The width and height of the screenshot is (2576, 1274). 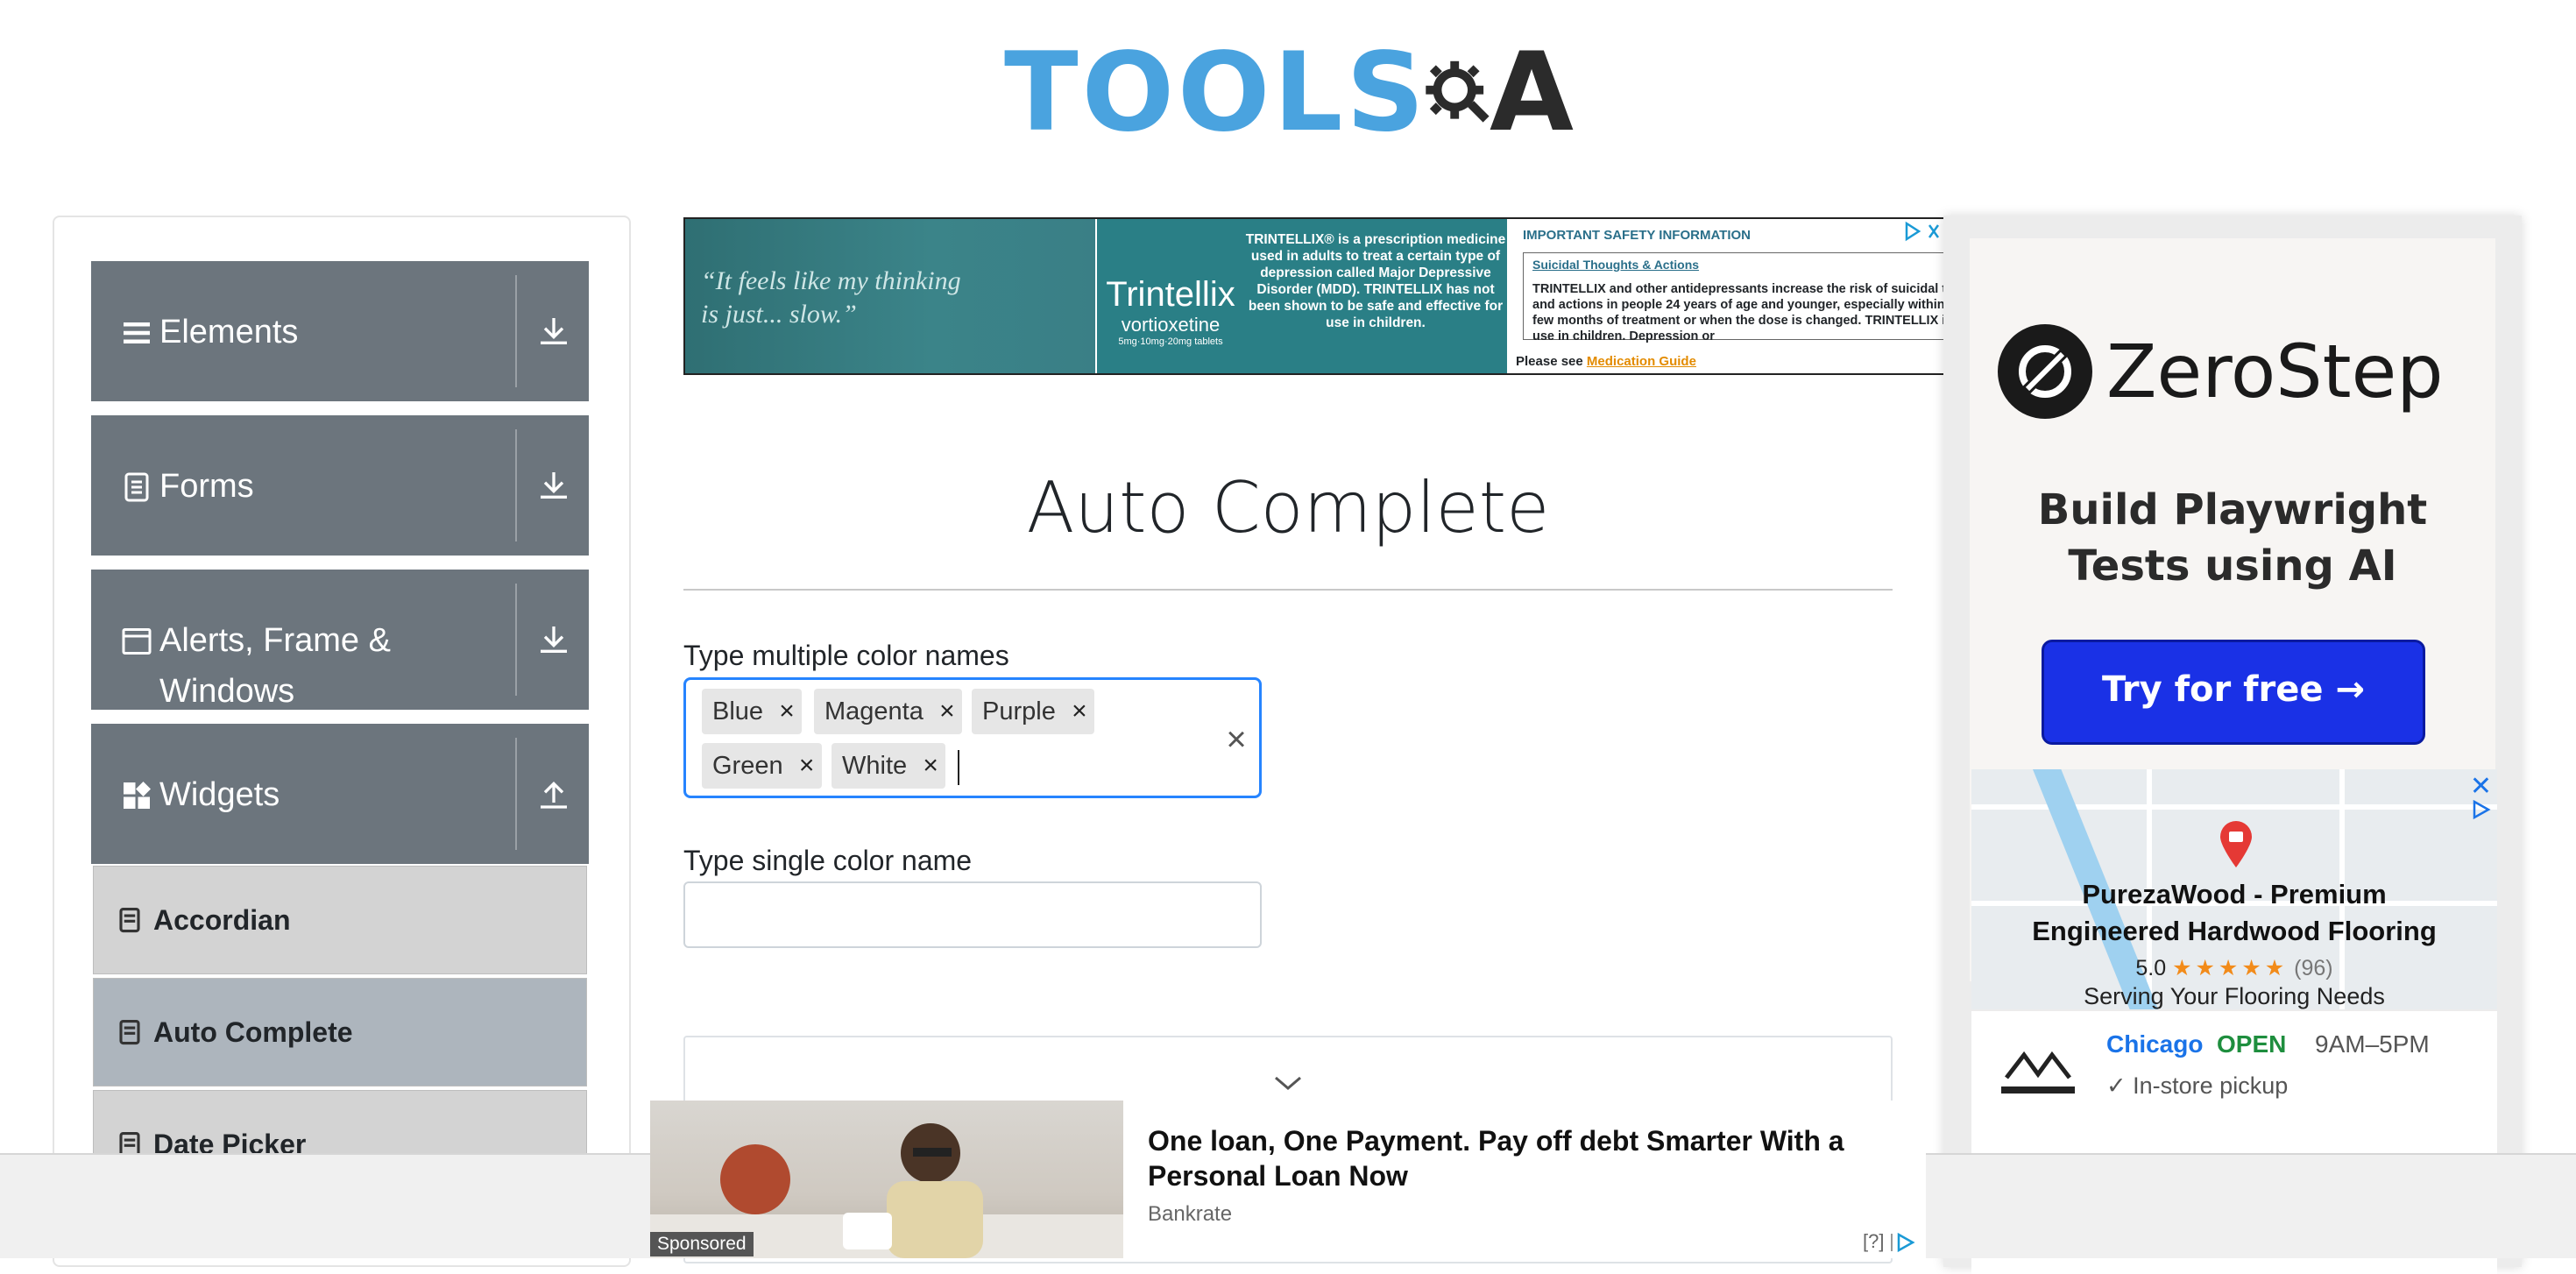 What do you see at coordinates (137, 332) in the screenshot?
I see `hamburger-icon` at bounding box center [137, 332].